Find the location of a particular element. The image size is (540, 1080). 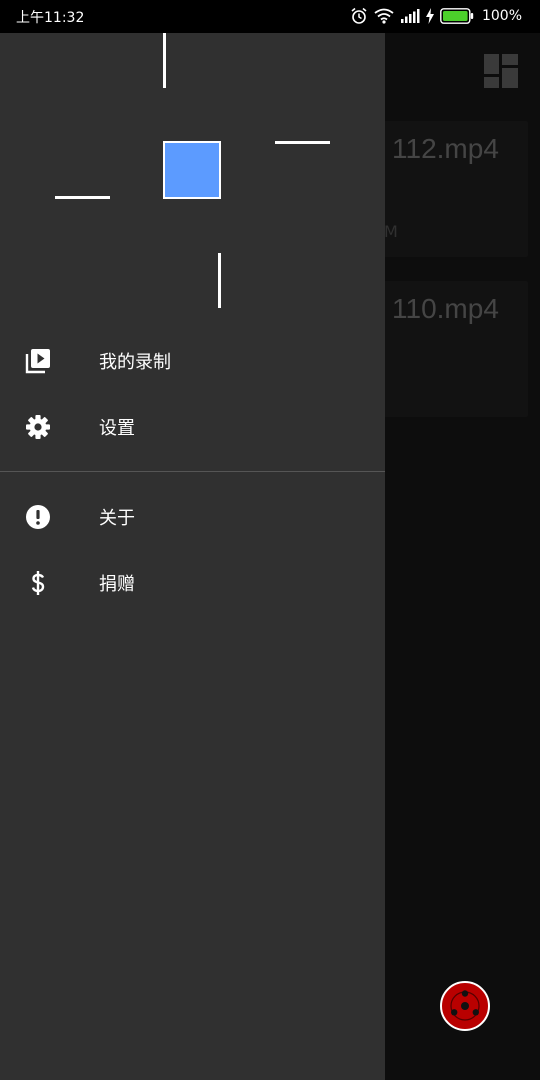

video-library-icon is located at coordinates (38, 361).